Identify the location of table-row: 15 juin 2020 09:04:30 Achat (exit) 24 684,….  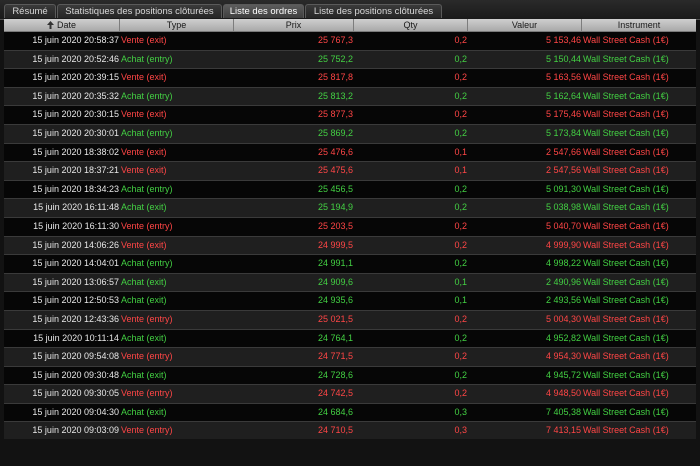
(350, 413).